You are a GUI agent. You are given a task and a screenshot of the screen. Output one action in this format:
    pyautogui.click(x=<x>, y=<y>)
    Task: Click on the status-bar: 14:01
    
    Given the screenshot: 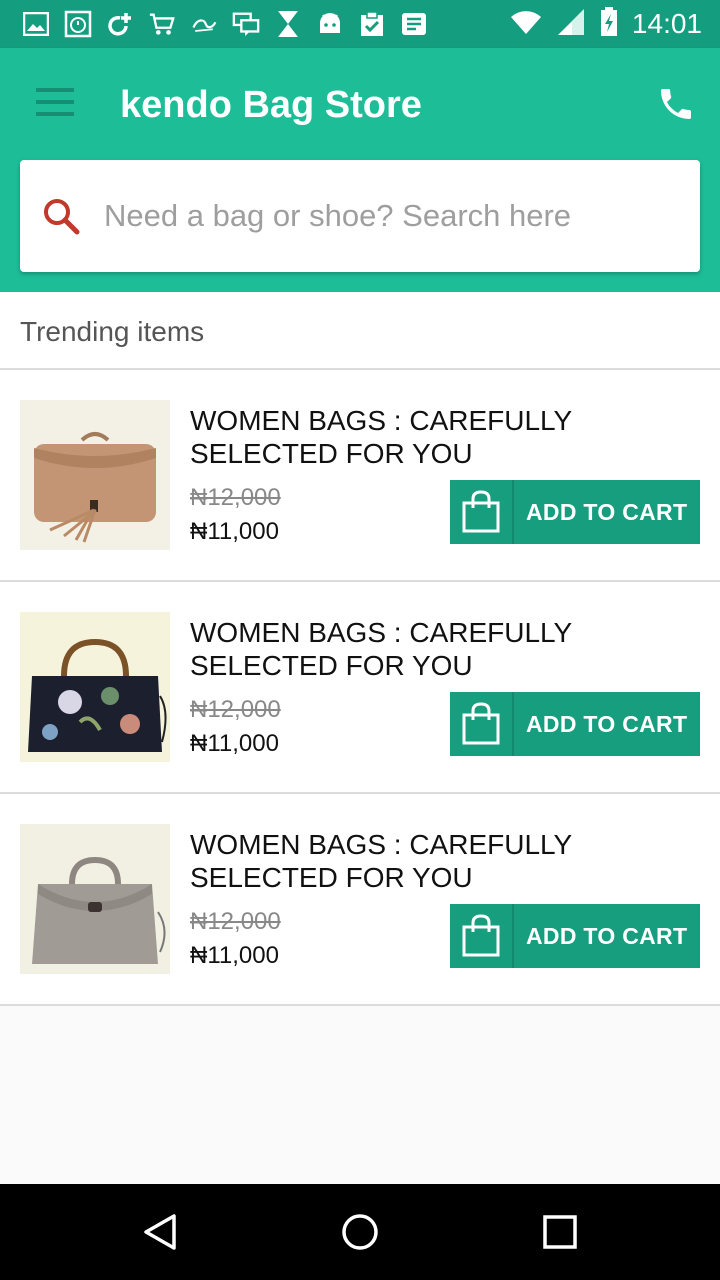 What is the action you would take?
    pyautogui.click(x=360, y=24)
    